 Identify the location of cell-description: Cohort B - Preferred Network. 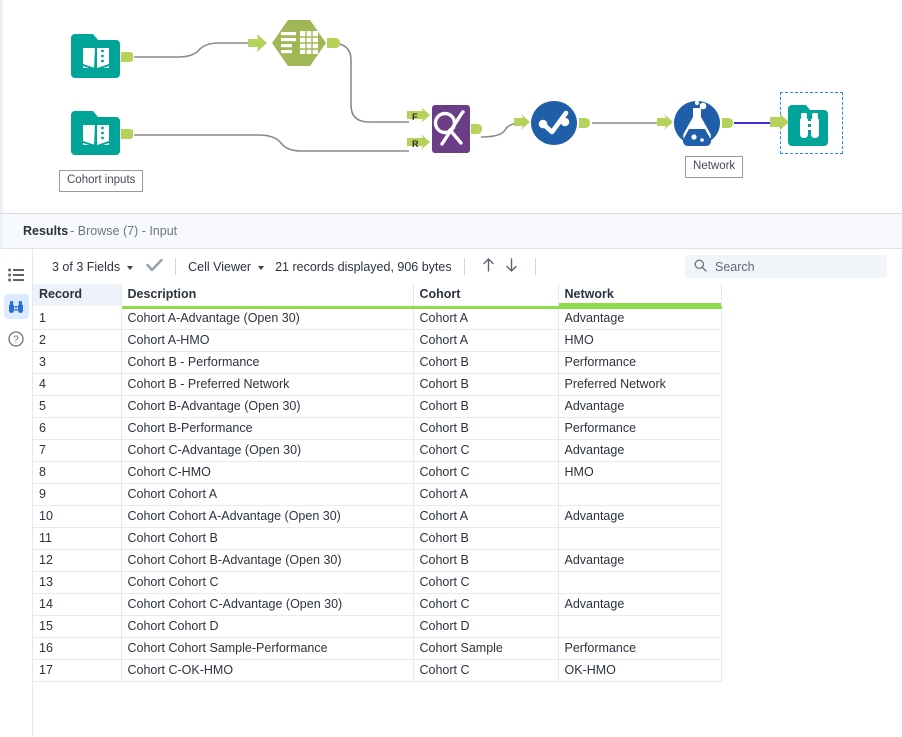
(267, 384).